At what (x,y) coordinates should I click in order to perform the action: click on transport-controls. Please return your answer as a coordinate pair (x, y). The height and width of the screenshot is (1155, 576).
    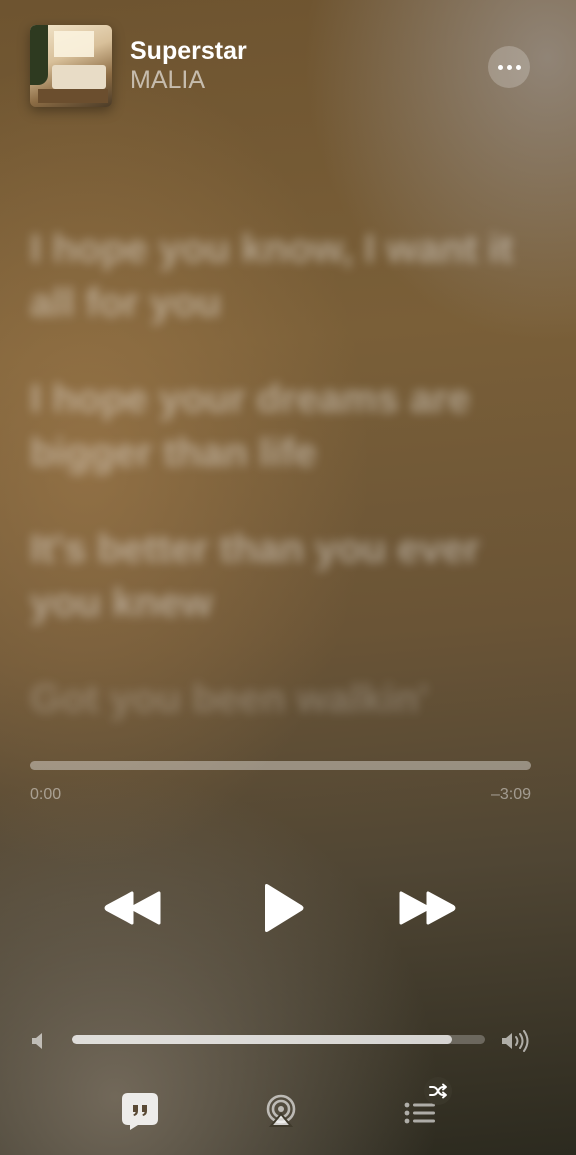
    Looking at the image, I should click on (288, 908).